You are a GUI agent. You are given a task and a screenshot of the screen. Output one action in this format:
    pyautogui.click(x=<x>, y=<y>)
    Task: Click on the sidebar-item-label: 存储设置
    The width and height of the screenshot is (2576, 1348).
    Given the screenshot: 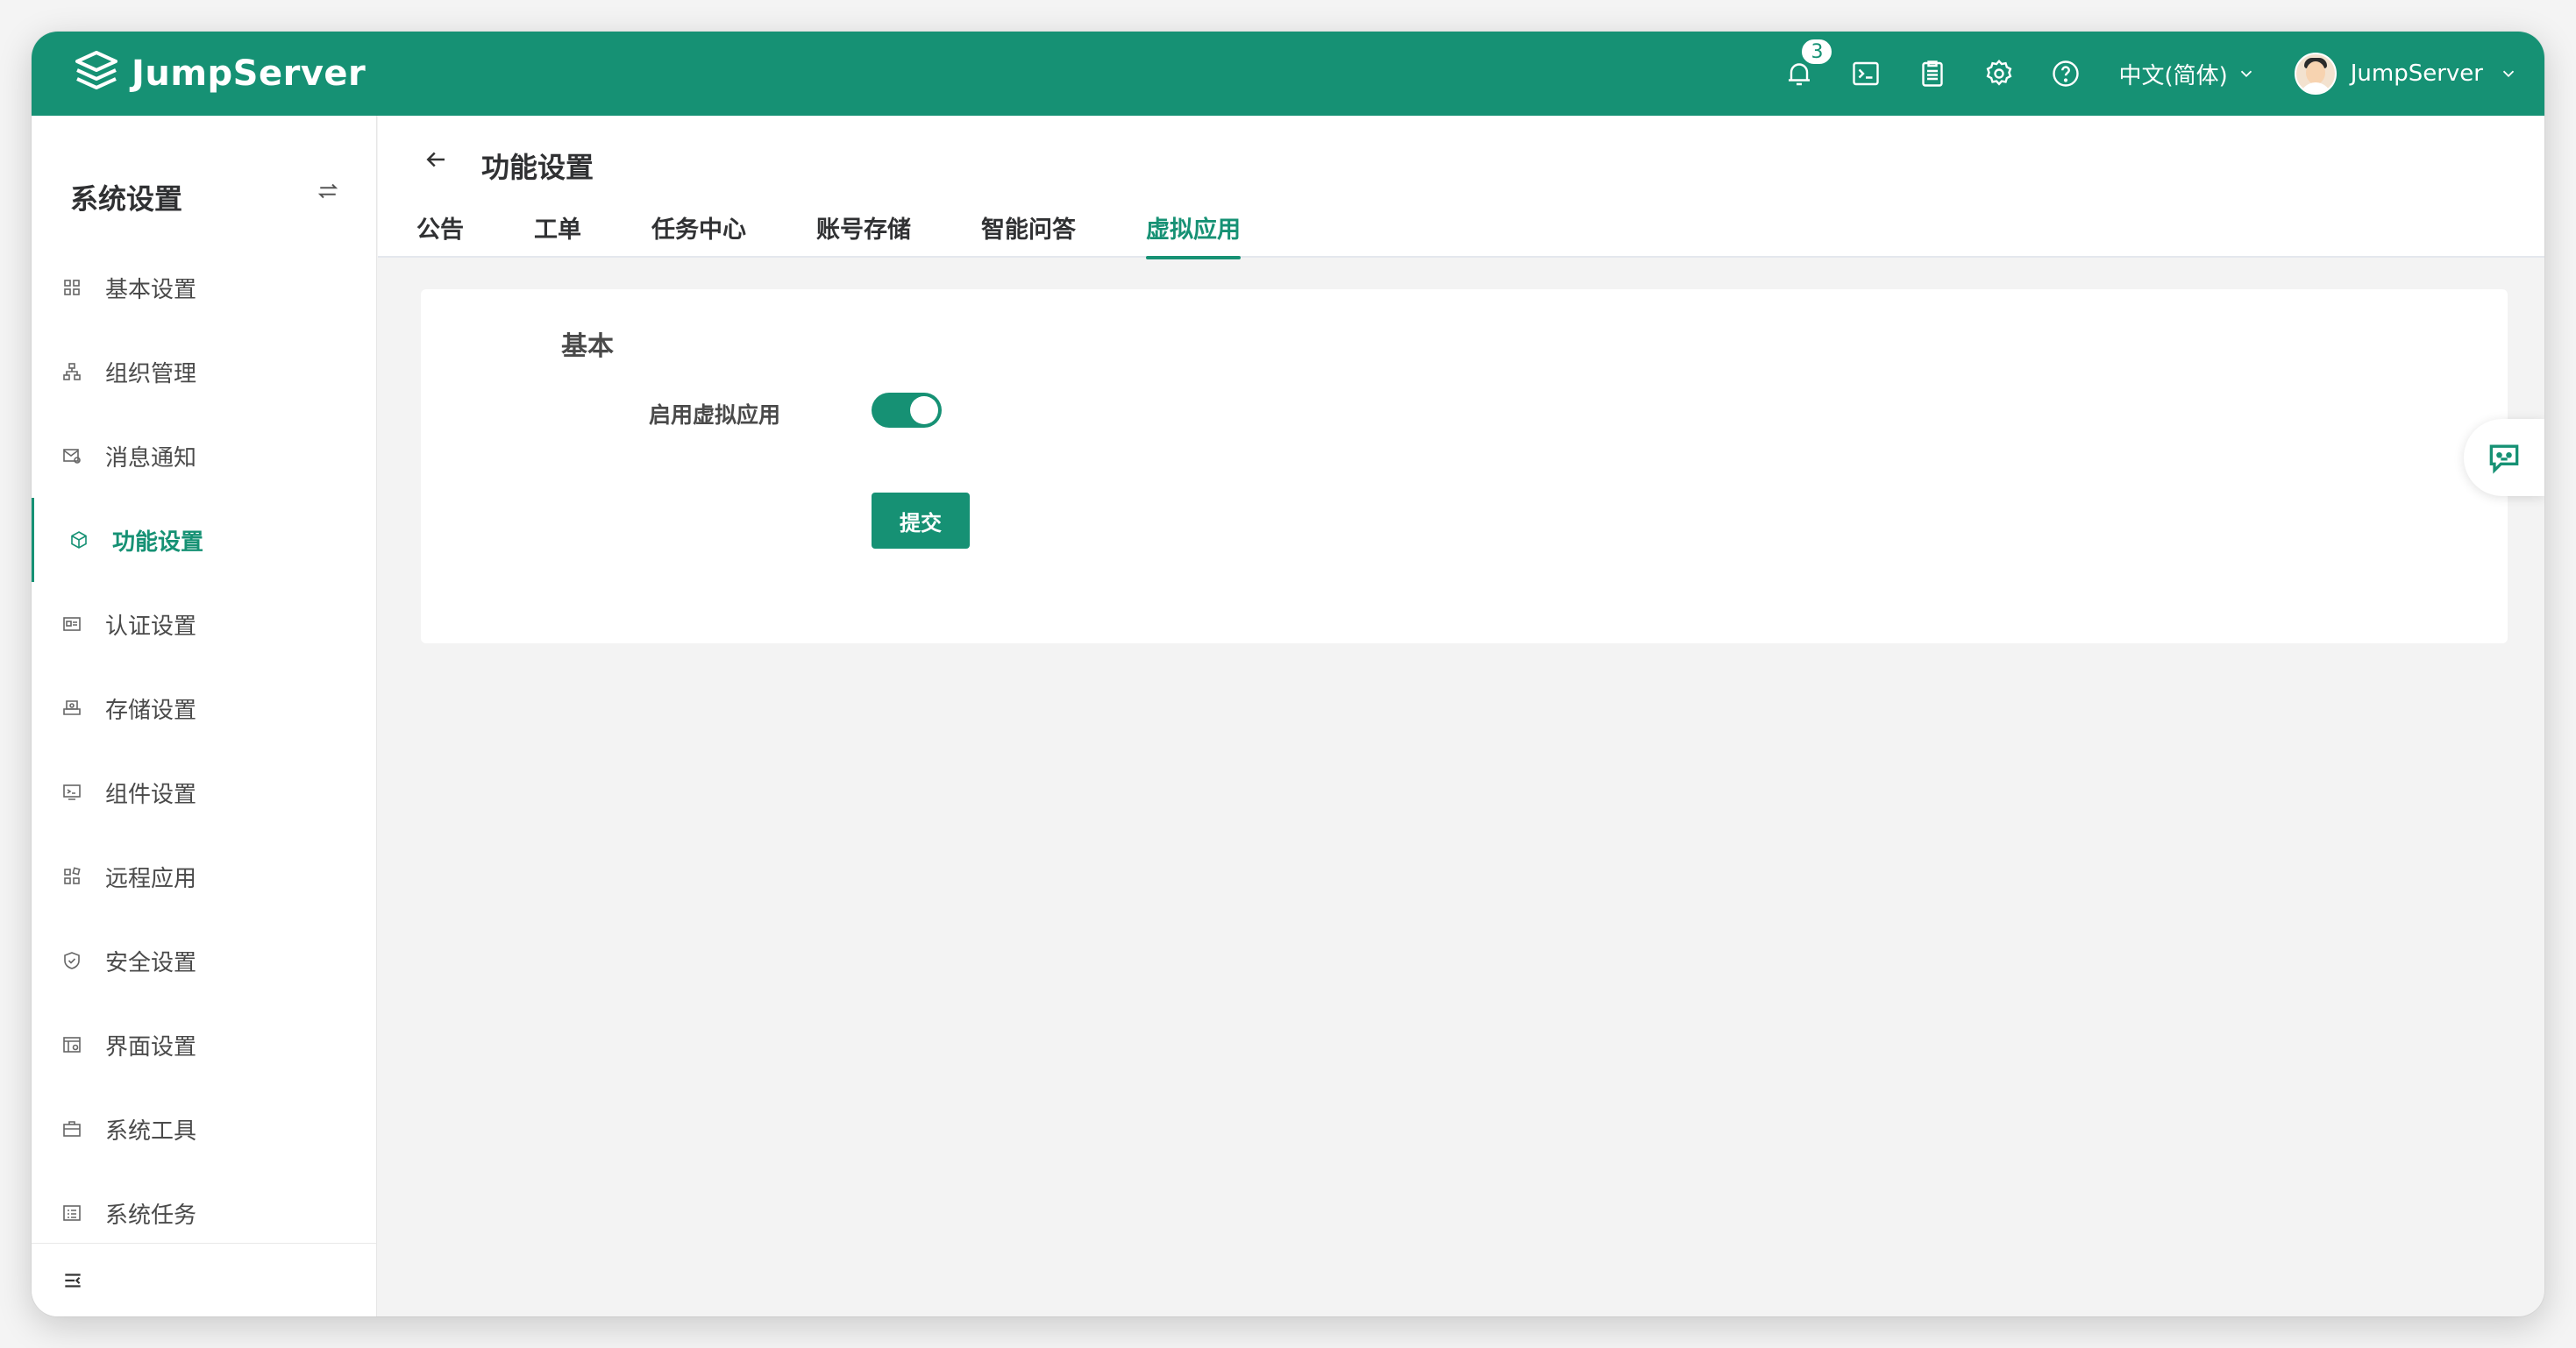 What is the action you would take?
    pyautogui.click(x=151, y=710)
    